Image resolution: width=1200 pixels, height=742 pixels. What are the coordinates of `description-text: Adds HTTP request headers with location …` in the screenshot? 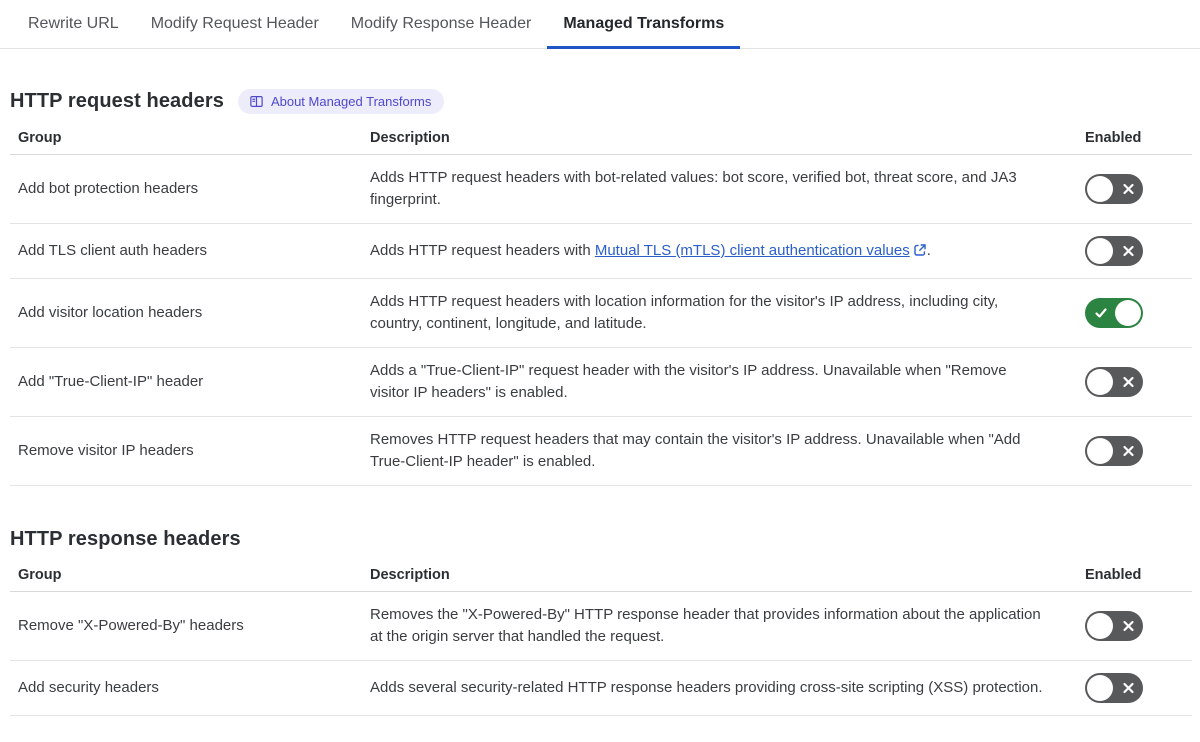 It's located at (684, 312).